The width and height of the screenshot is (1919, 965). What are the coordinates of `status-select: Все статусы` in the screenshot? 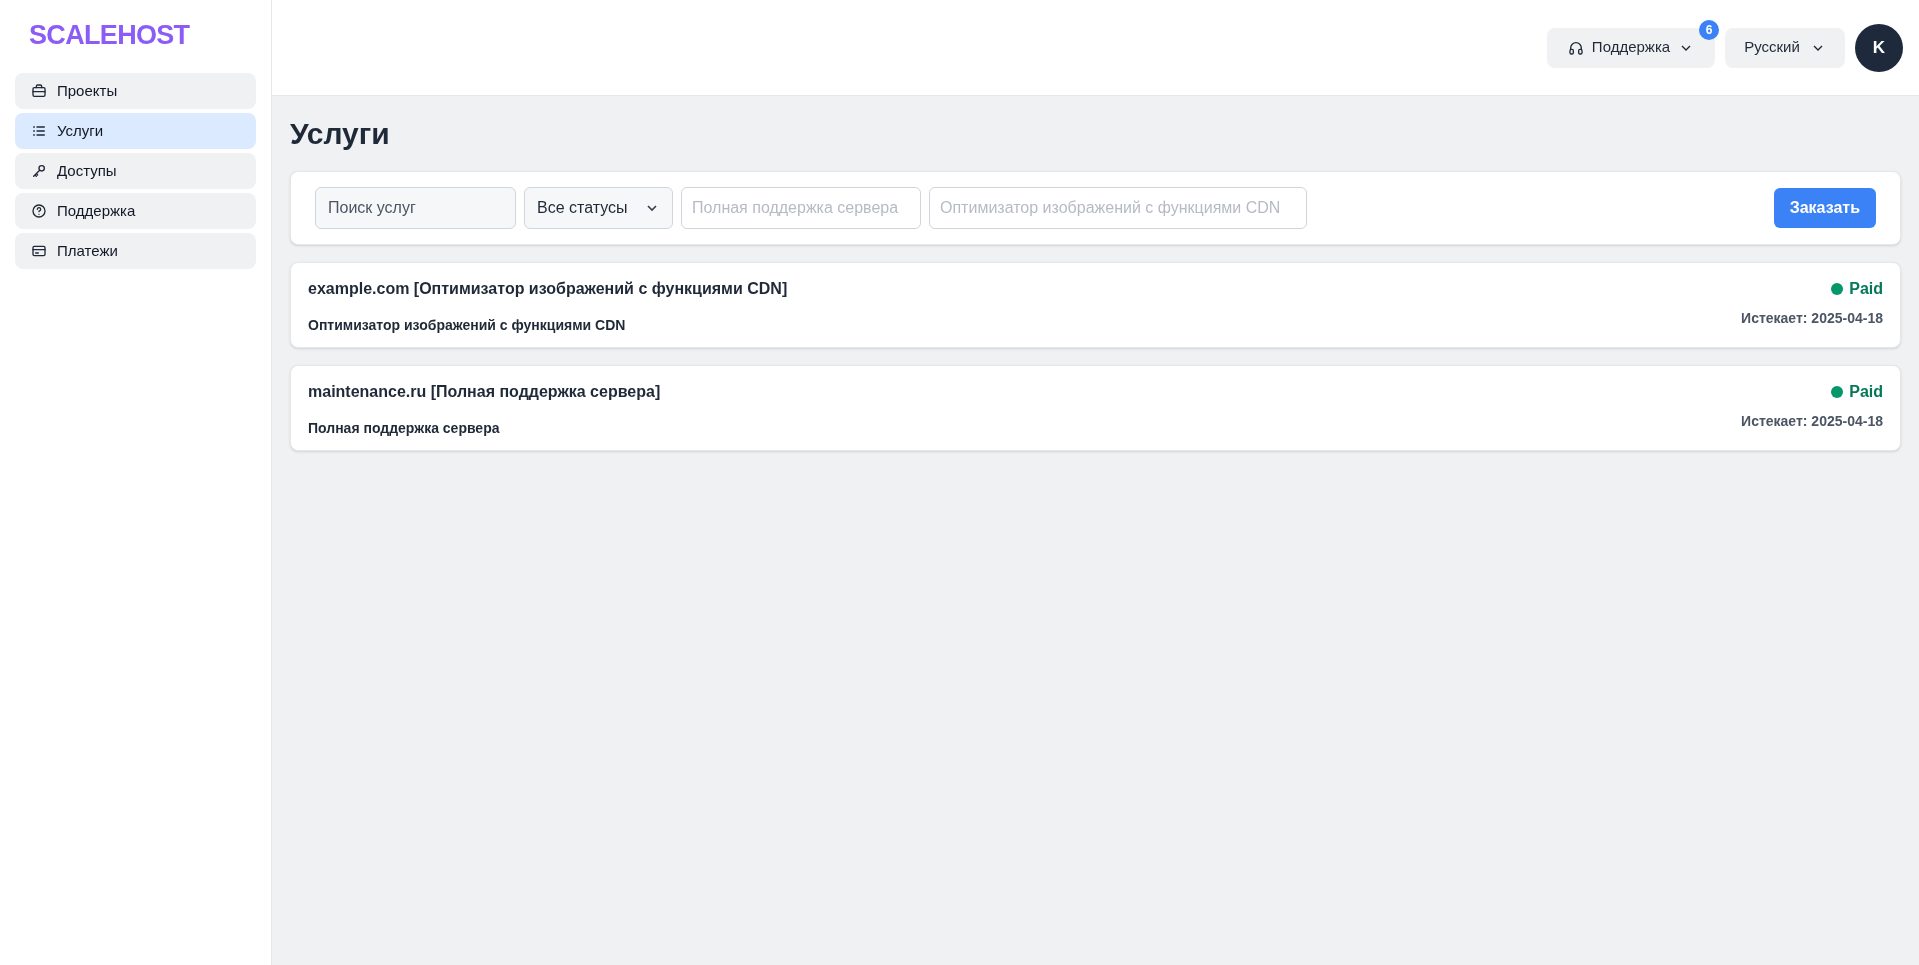 It's located at (598, 208).